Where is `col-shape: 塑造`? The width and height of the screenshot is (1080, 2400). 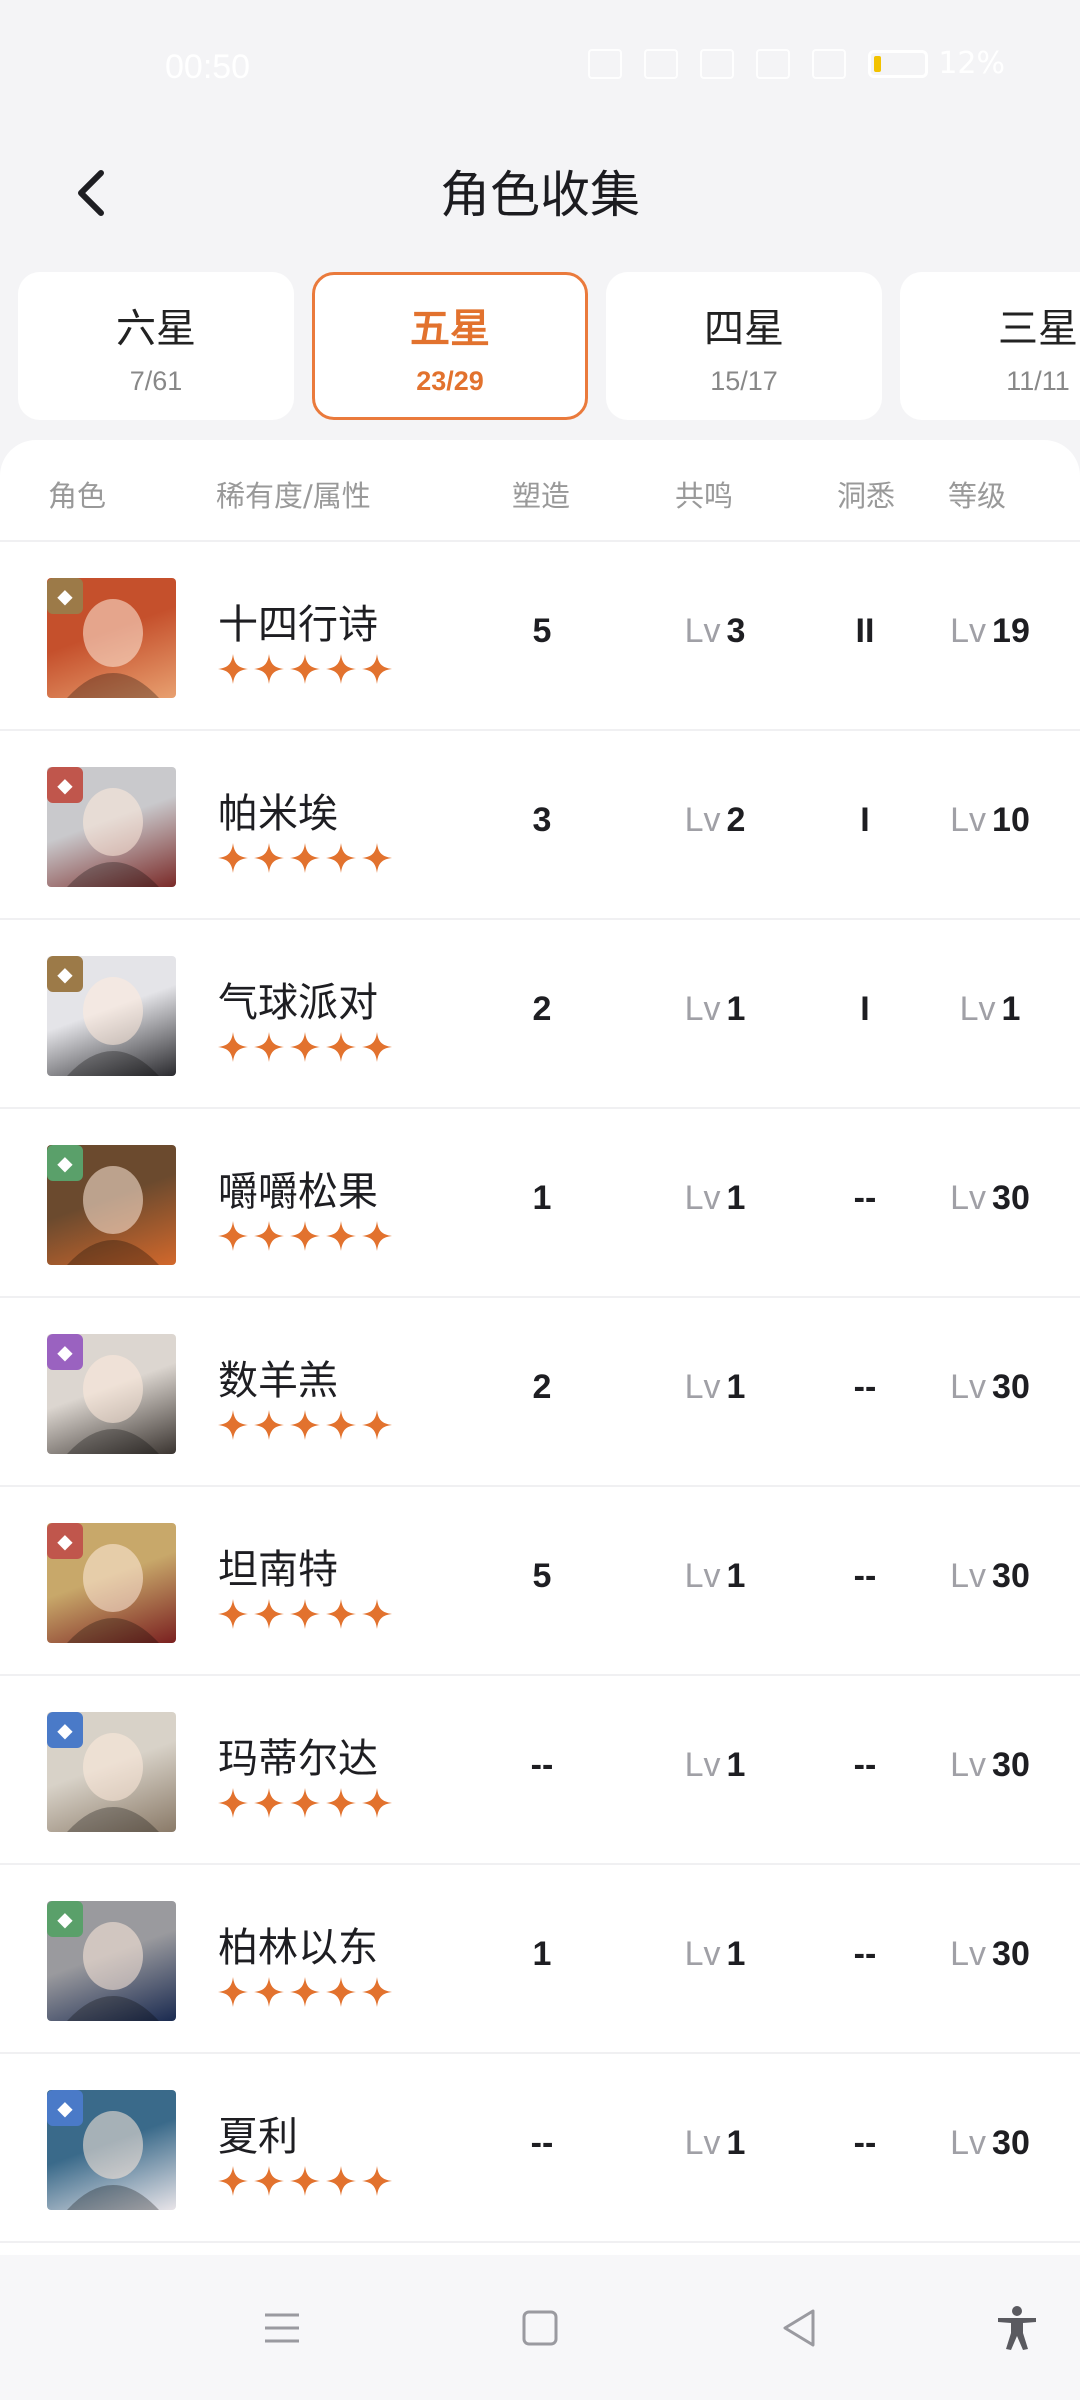
col-shape: 塑造 is located at coordinates (541, 494).